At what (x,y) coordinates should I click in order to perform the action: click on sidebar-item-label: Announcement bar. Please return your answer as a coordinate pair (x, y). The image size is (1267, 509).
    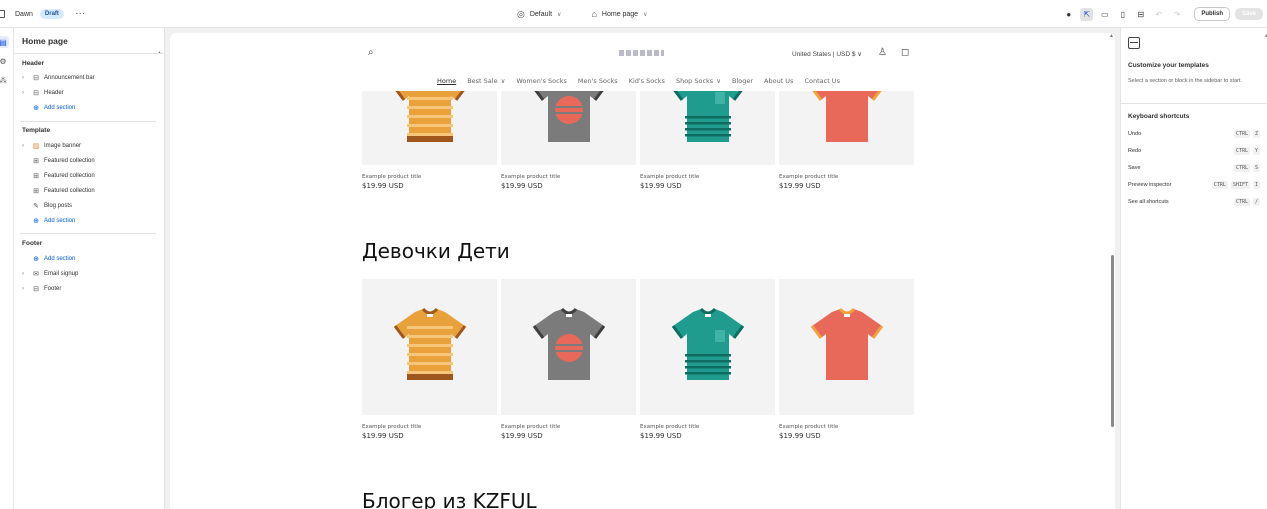
    Looking at the image, I should click on (69, 77).